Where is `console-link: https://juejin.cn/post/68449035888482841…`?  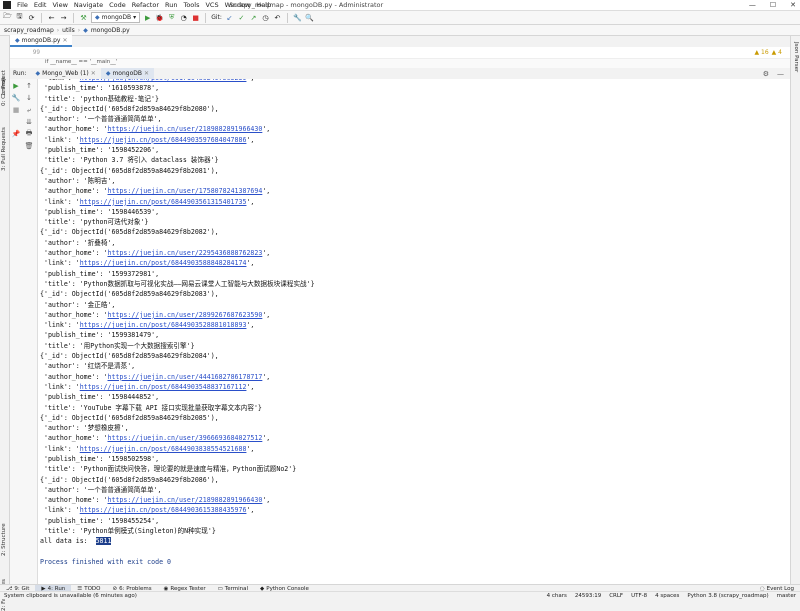 console-link: https://juejin.cn/post/68449035888482841… is located at coordinates (163, 263).